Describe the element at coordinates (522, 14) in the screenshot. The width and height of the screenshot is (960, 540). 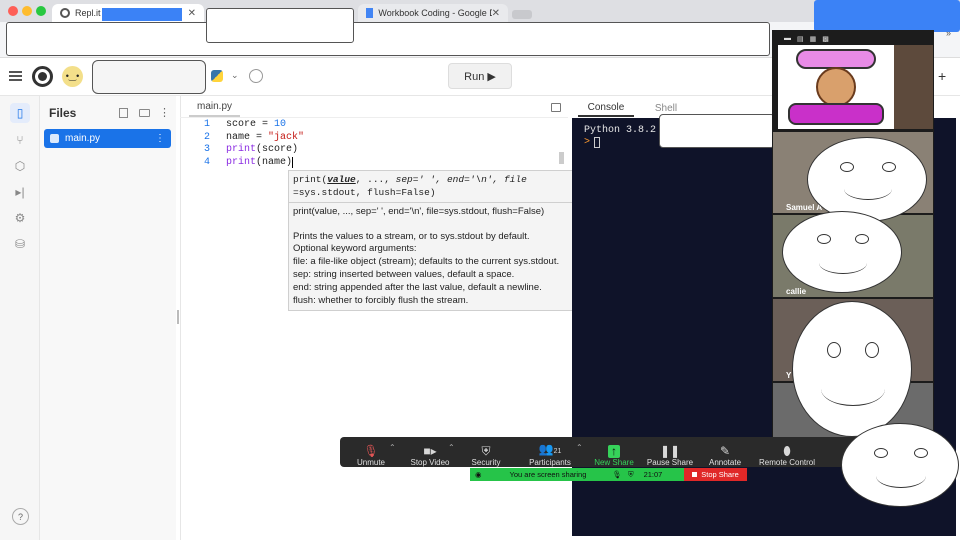
I see `new-tab-button` at that location.